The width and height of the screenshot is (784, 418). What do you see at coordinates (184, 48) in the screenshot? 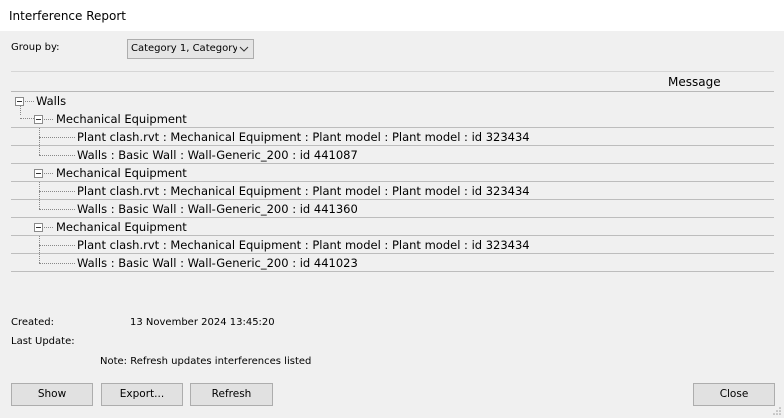
I see `group-by-value: Category 1, Category 2` at bounding box center [184, 48].